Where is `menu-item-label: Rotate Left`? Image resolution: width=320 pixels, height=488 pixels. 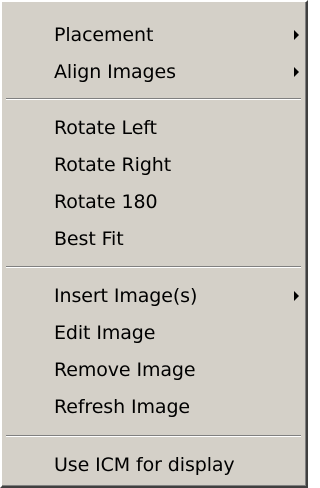
menu-item-label: Rotate Left is located at coordinates (105, 128).